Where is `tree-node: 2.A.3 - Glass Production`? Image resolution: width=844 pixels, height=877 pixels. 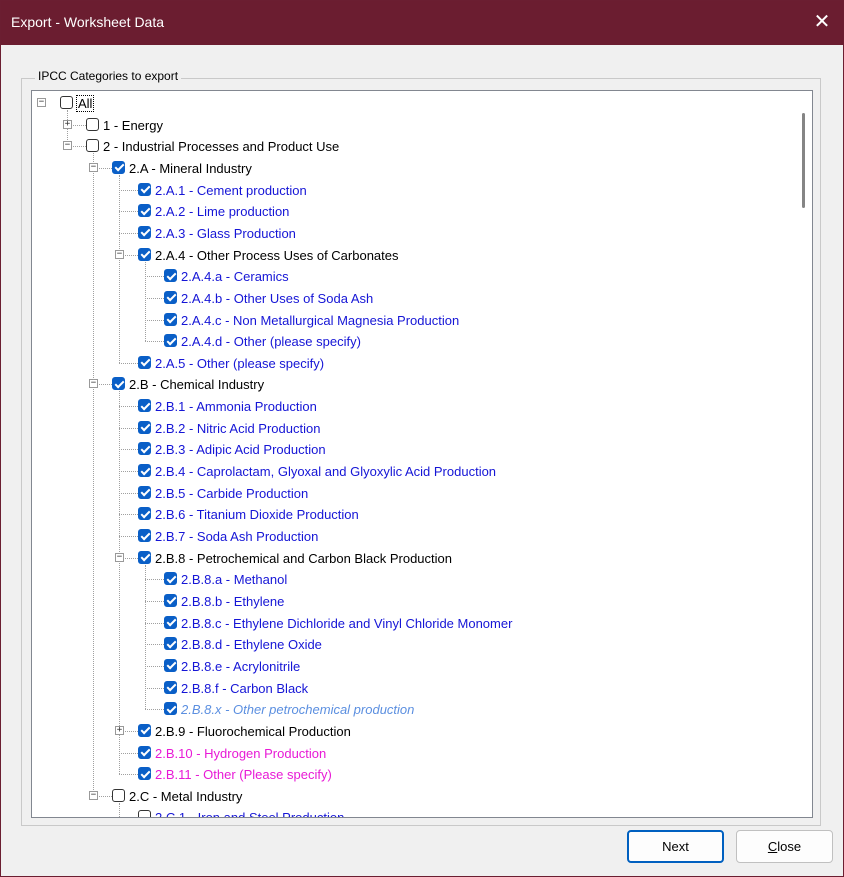
tree-node: 2.A.3 - Glass Production is located at coordinates (412, 233).